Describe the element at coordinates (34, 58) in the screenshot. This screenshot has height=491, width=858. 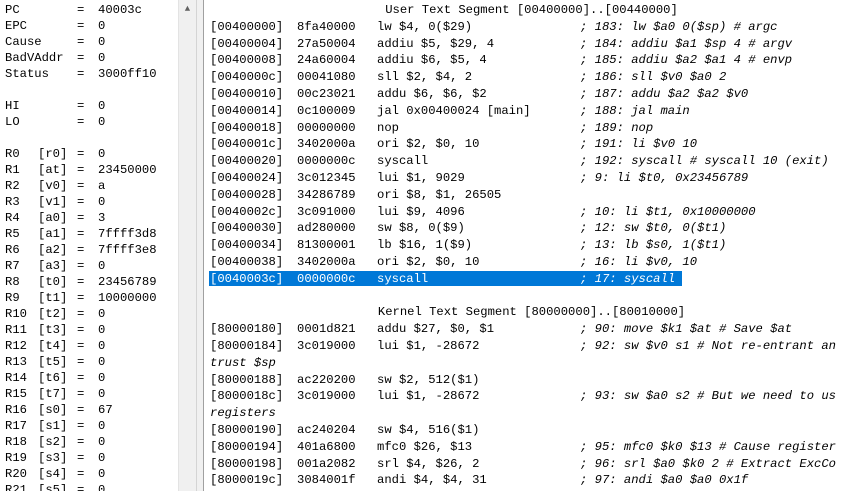
I see `register-name: BadVAddr` at that location.